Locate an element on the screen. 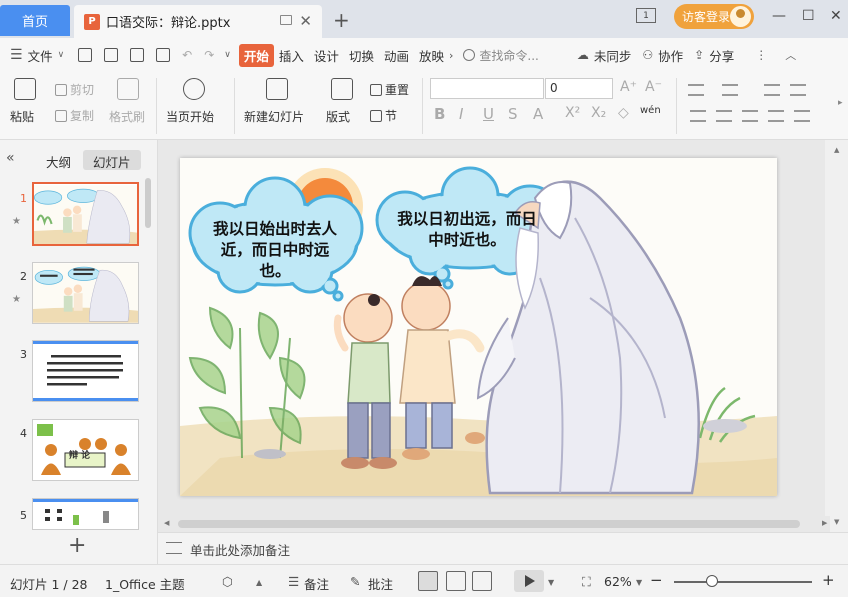 The height and width of the screenshot is (597, 848). file-menu: 文件 is located at coordinates (40, 55).